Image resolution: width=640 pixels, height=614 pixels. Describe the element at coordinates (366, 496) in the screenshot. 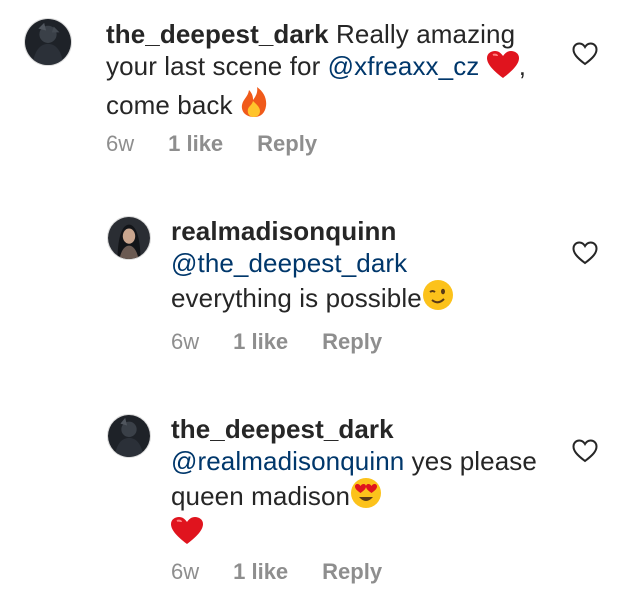

I see `heart-eyes-face-icon` at that location.